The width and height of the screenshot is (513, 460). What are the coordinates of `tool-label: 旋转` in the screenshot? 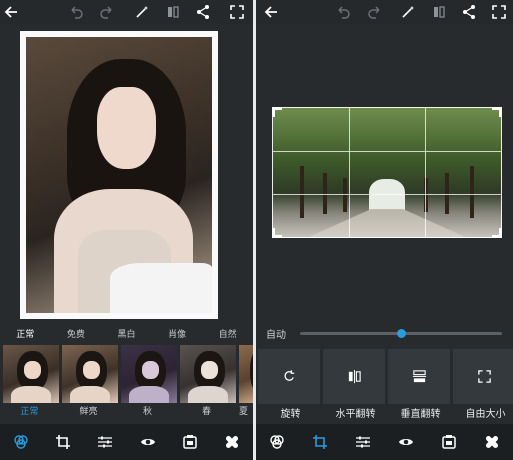 It's located at (290, 414).